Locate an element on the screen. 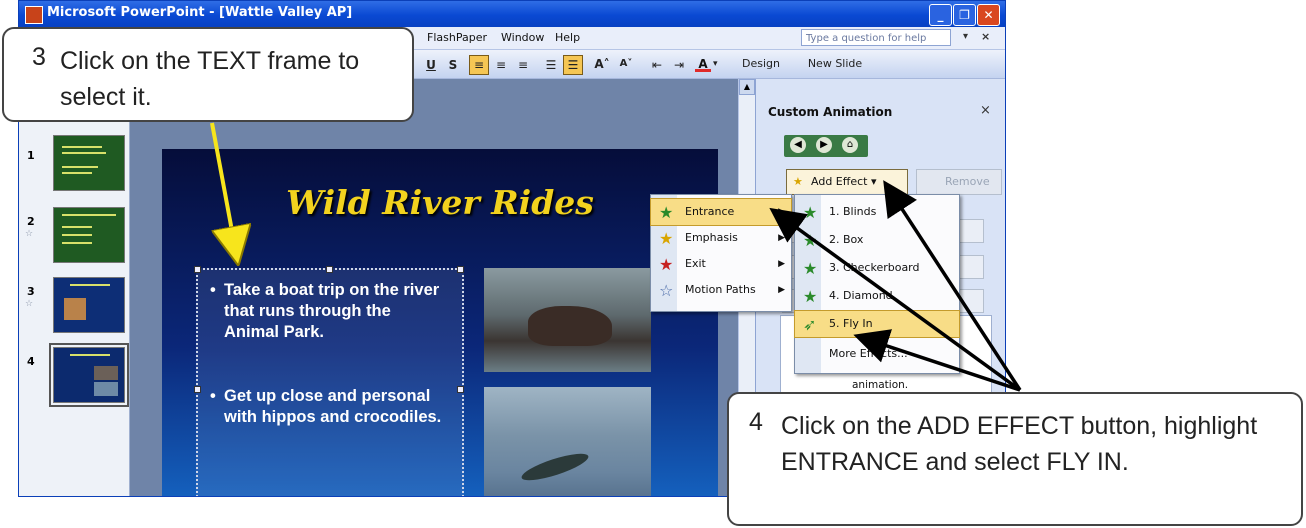 This screenshot has width=1306, height=528. black-arrow-to-add-effect is located at coordinates (952, 285).